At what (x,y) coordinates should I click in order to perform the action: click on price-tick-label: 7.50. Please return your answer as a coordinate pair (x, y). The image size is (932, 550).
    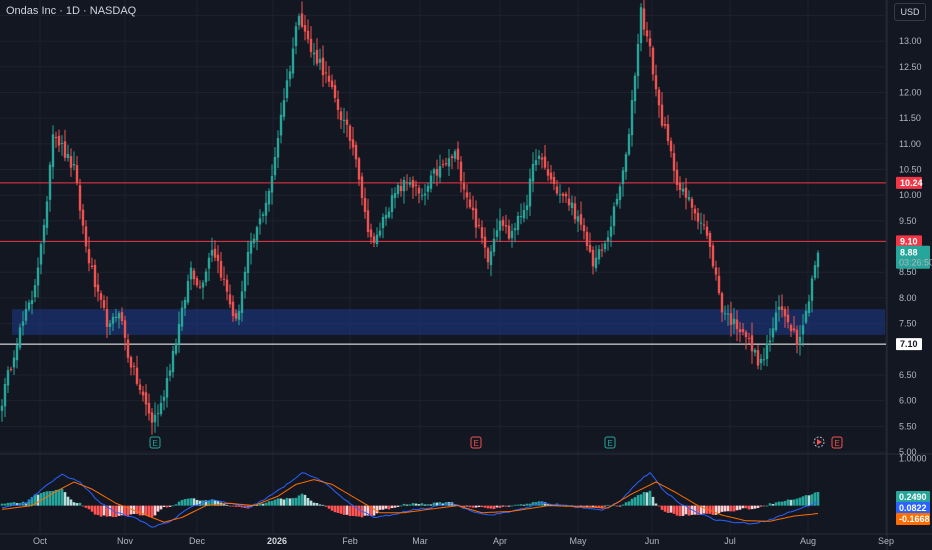
    Looking at the image, I should click on (908, 324).